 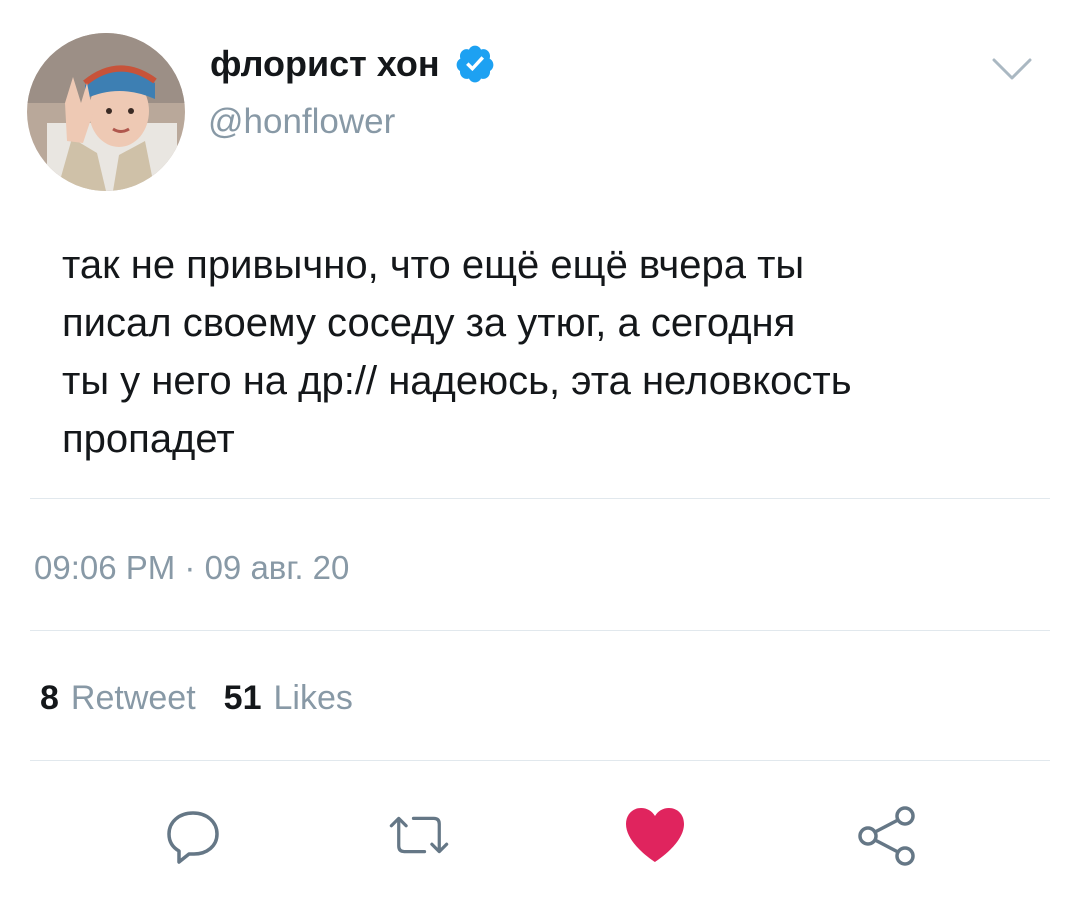 What do you see at coordinates (191, 568) in the screenshot?
I see `tweet-timestamp: 09:06 PM · 09 авг. 20` at bounding box center [191, 568].